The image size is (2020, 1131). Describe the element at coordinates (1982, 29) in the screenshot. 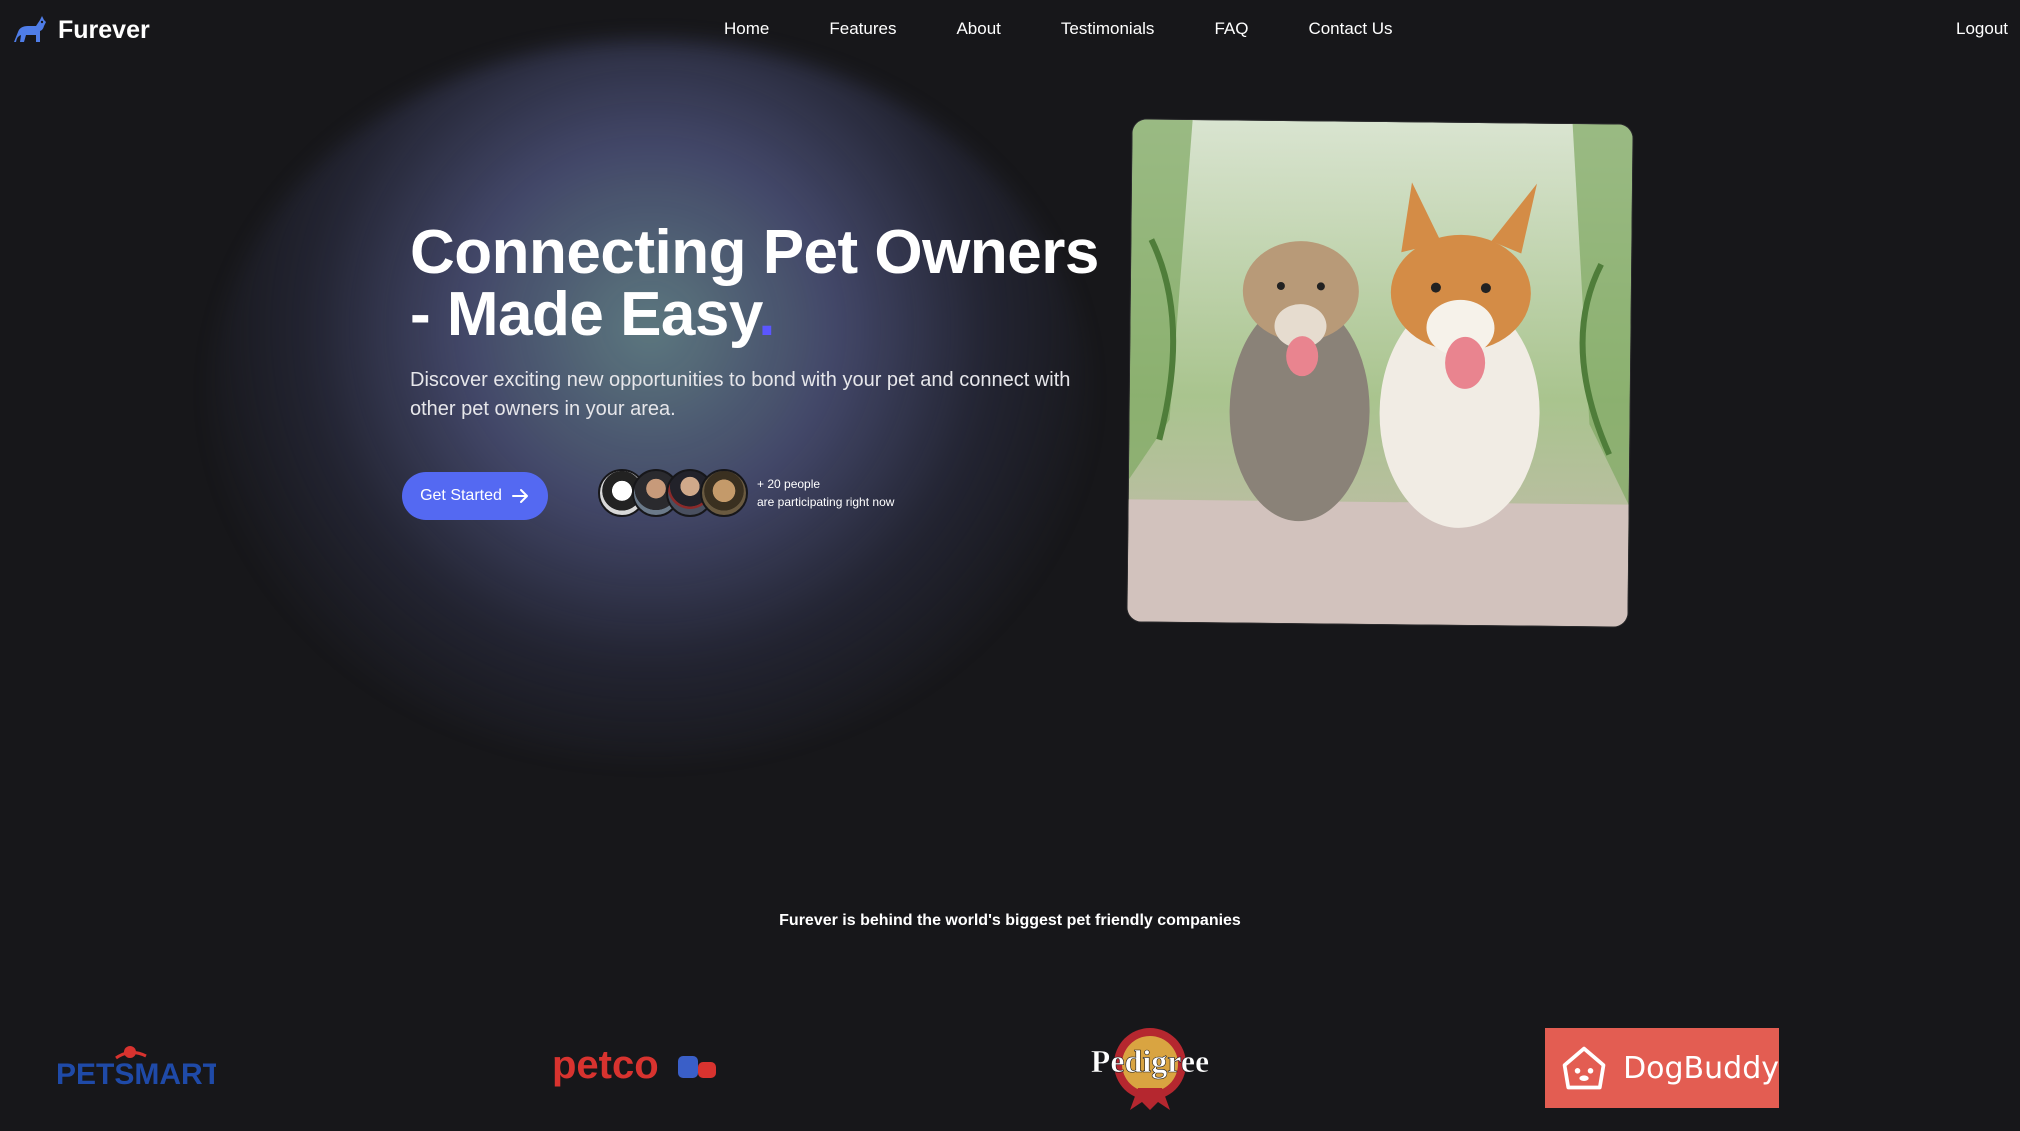

I see `logout-button: Logout` at that location.